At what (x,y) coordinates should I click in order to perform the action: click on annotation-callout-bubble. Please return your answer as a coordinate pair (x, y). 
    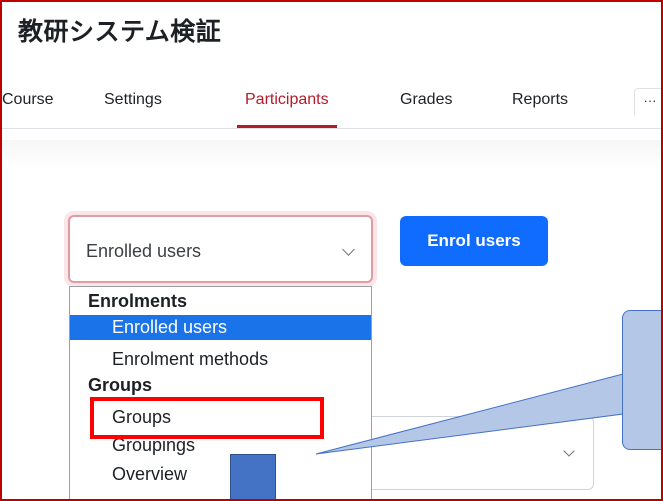
    Looking at the image, I should click on (641, 380).